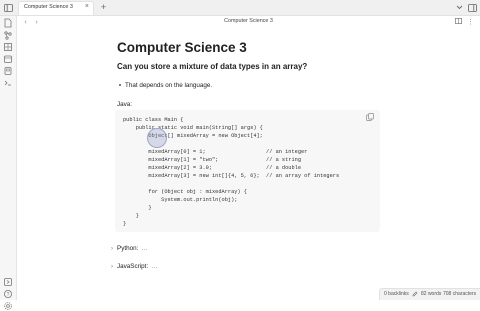 The image size is (480, 311). I want to click on bullet-text: That depends on the language., so click(169, 85).